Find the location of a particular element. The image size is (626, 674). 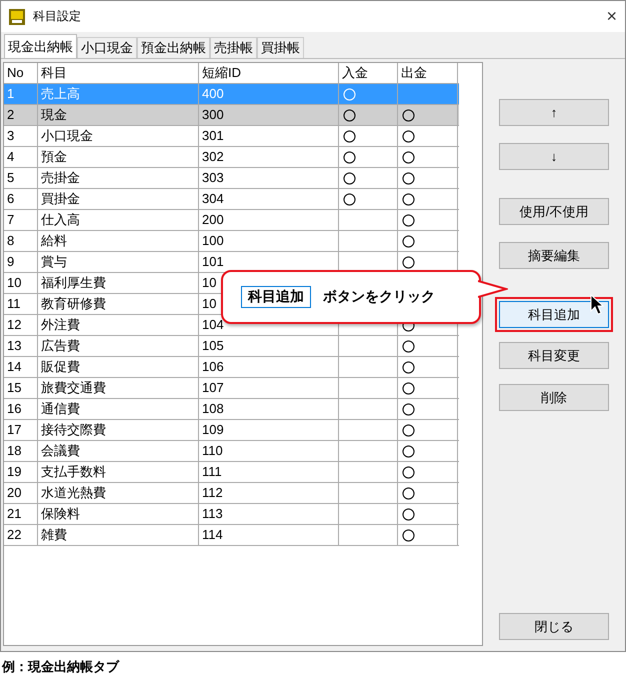

table-cell: 現金 is located at coordinates (118, 115).